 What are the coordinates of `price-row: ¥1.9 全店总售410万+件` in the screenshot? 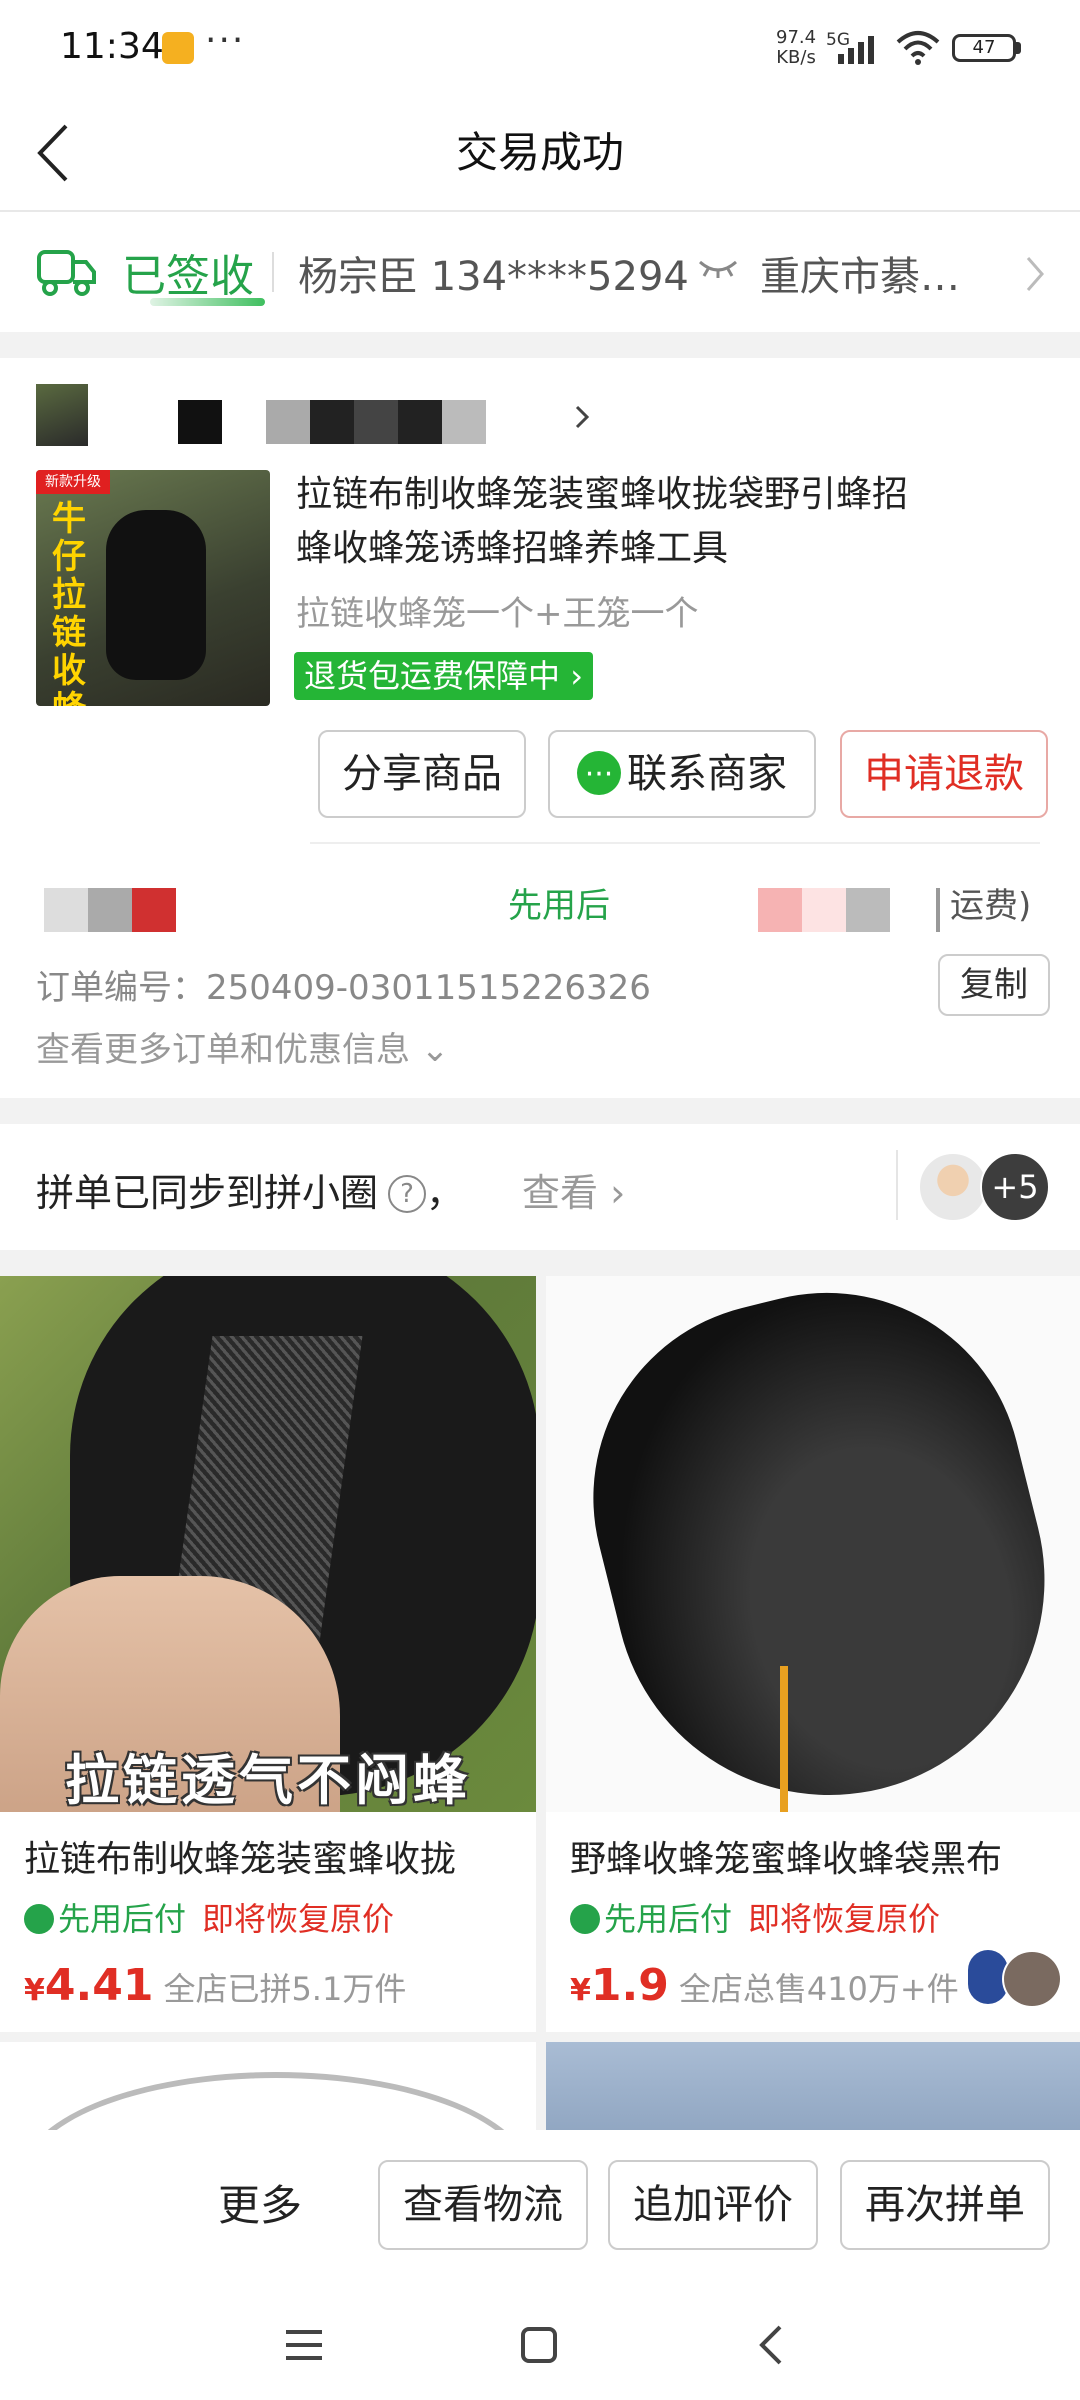 It's located at (764, 1985).